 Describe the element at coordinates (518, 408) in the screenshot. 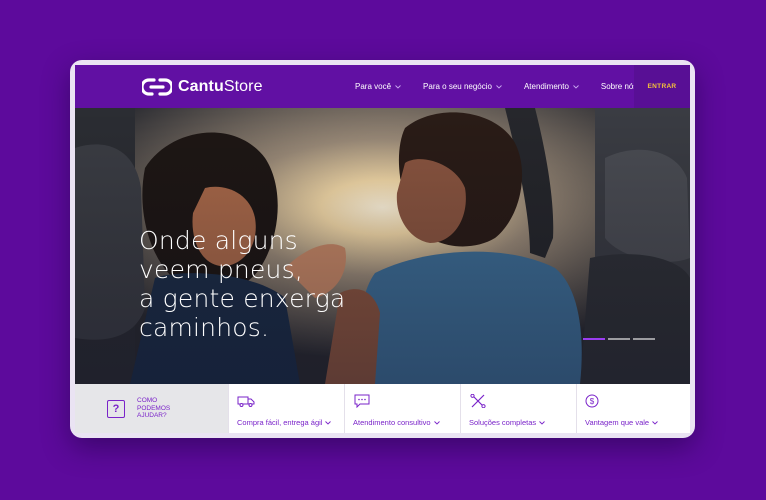

I see `feature-solucoes-completas: Soluções completas` at that location.